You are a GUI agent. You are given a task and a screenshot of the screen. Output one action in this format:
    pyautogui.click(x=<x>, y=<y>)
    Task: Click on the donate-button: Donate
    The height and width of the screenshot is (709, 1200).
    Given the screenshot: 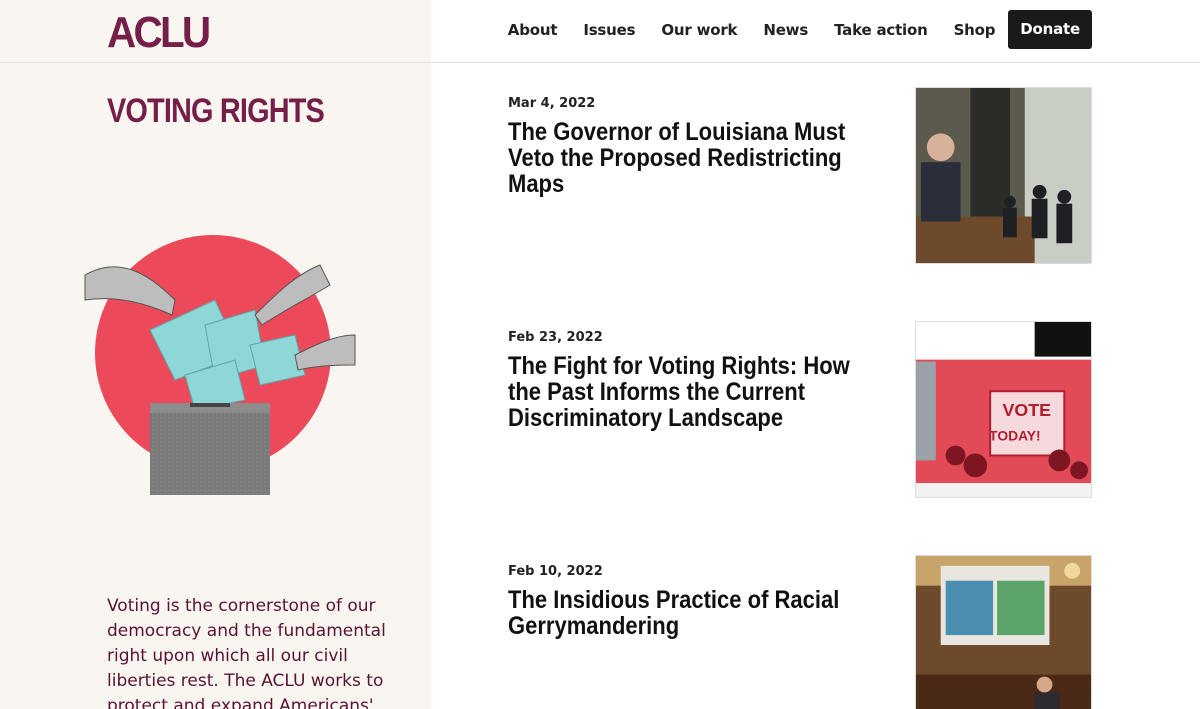 What is the action you would take?
    pyautogui.click(x=1050, y=29)
    